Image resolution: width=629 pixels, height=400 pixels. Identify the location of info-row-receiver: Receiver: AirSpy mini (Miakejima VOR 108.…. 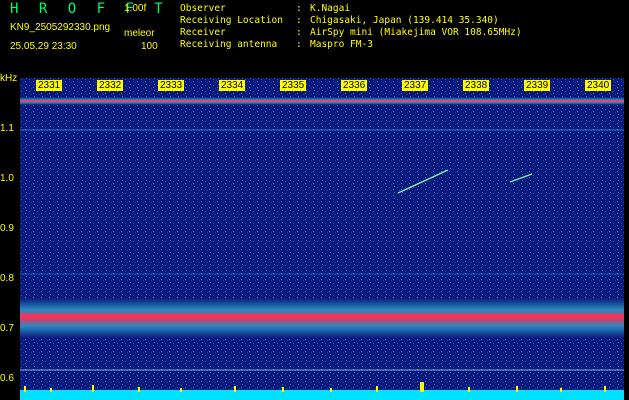
(351, 32).